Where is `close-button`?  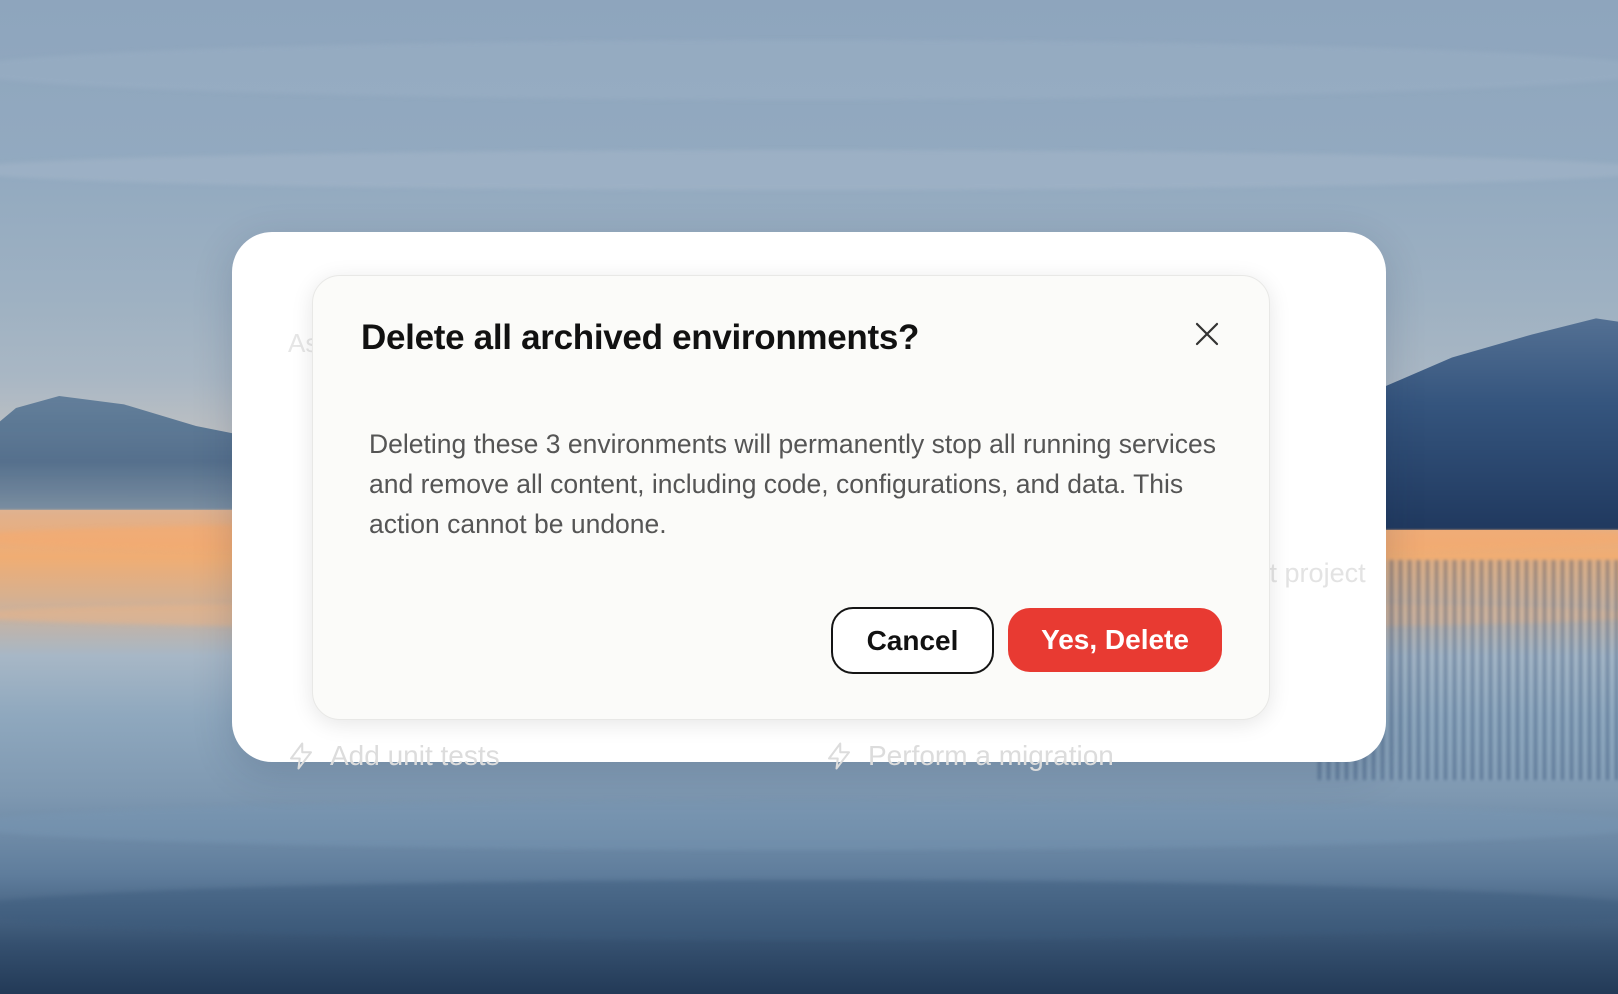 close-button is located at coordinates (1207, 334).